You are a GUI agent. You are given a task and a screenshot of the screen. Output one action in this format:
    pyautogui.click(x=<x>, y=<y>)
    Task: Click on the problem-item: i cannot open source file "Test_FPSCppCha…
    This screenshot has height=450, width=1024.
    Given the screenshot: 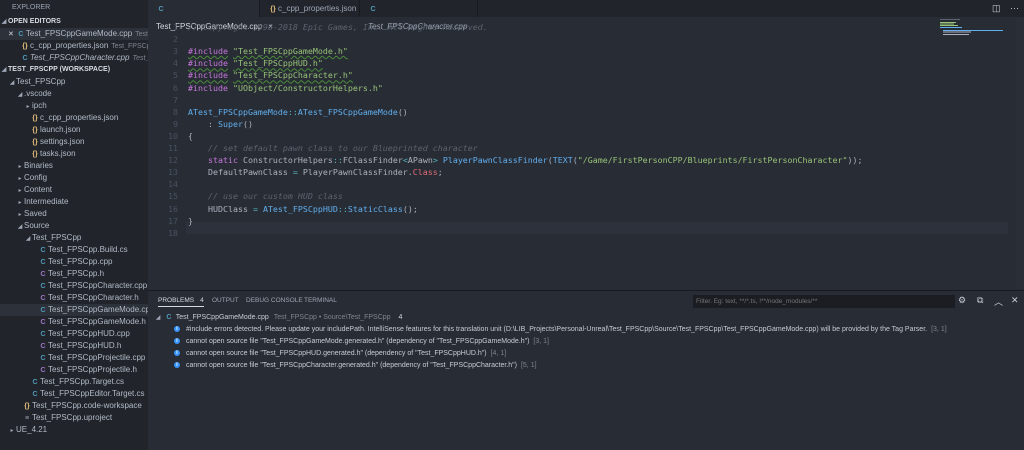 What is the action you would take?
    pyautogui.click(x=355, y=366)
    